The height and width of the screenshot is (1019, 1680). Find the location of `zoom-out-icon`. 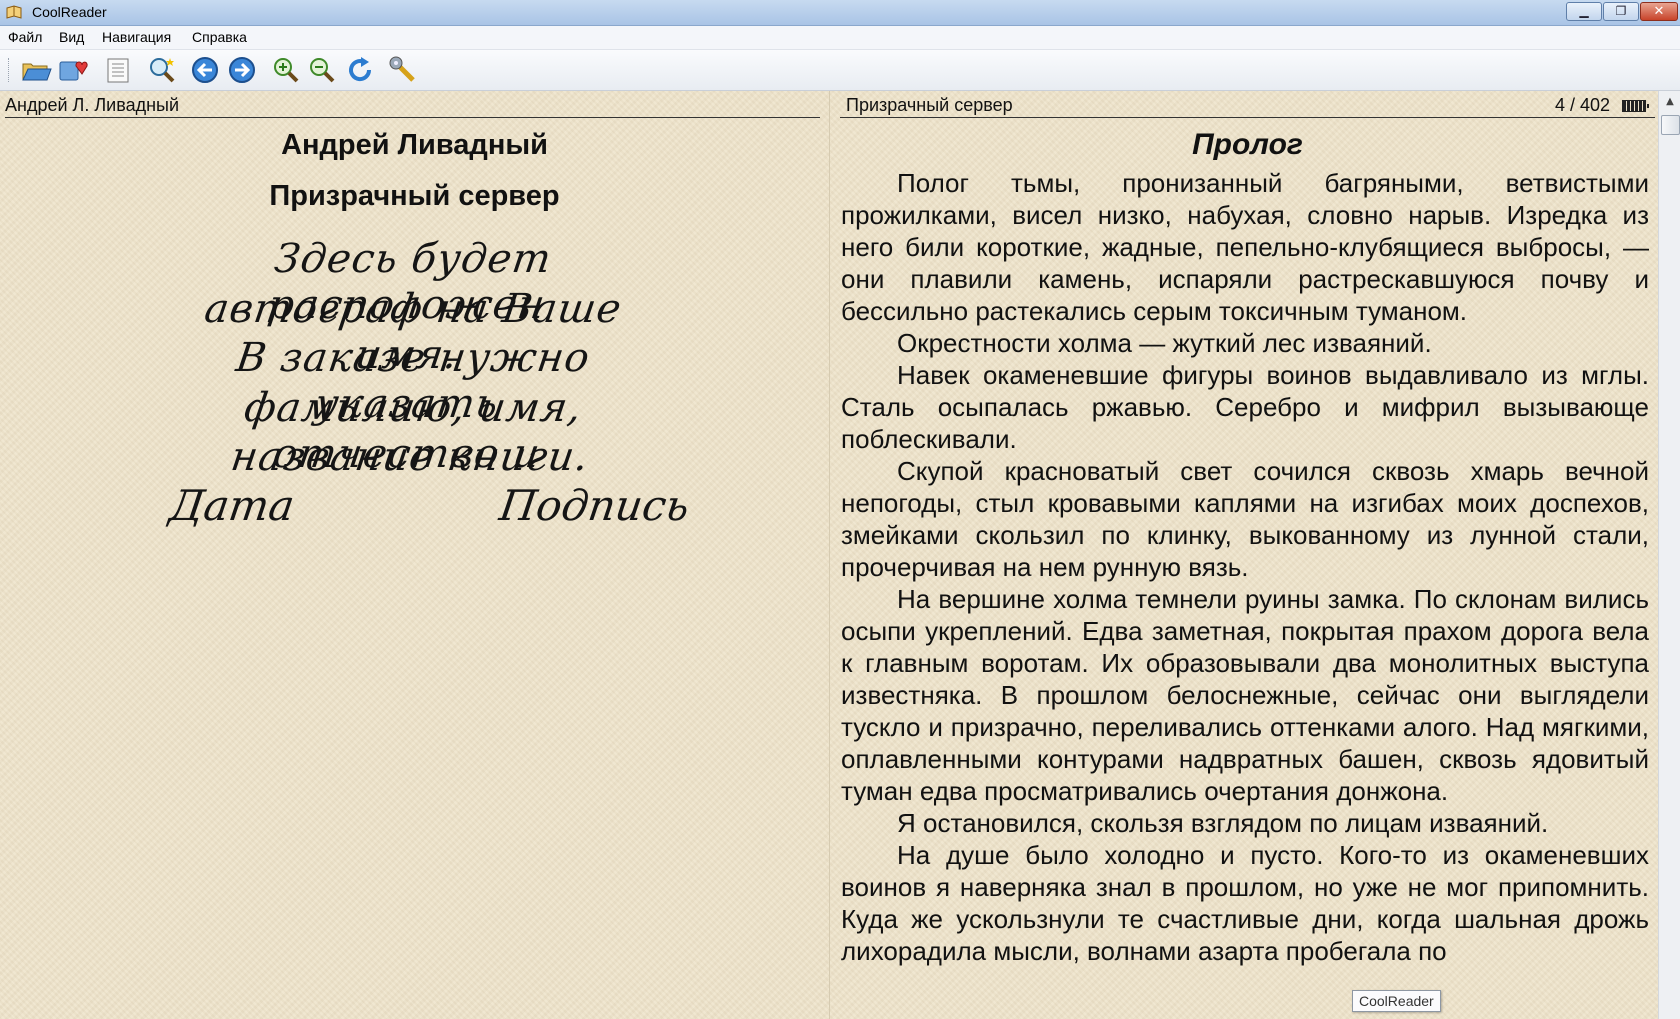

zoom-out-icon is located at coordinates (322, 70).